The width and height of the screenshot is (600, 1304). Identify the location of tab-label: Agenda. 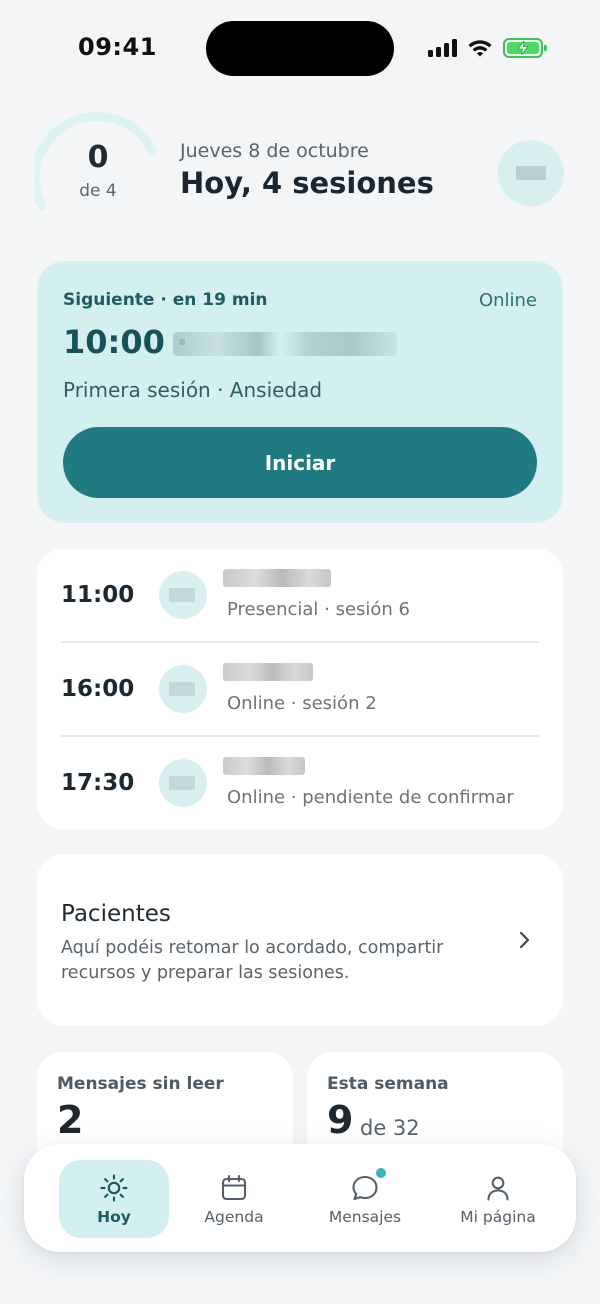
(234, 1217).